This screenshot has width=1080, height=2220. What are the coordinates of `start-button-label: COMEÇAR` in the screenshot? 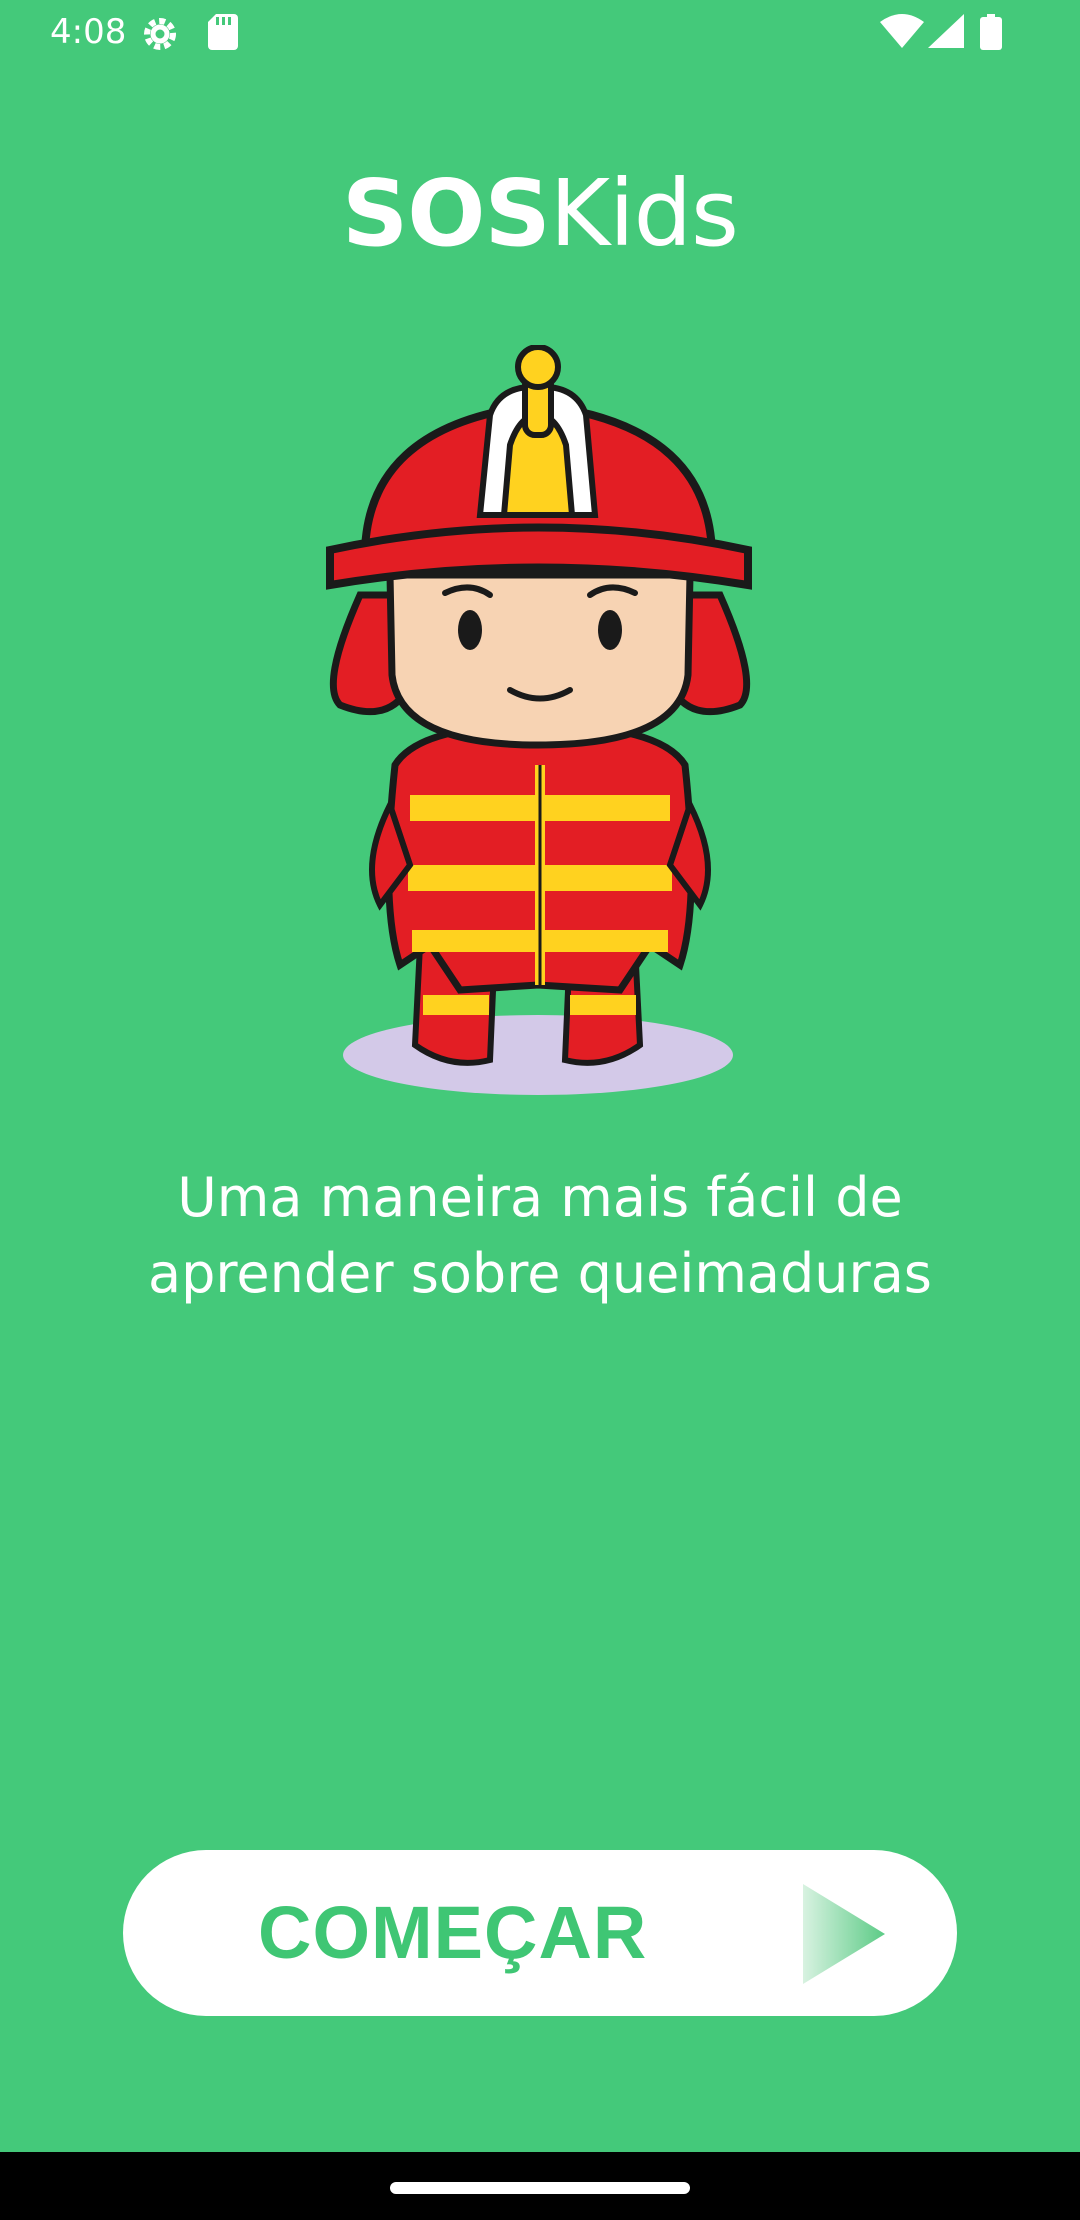 It's located at (453, 1932).